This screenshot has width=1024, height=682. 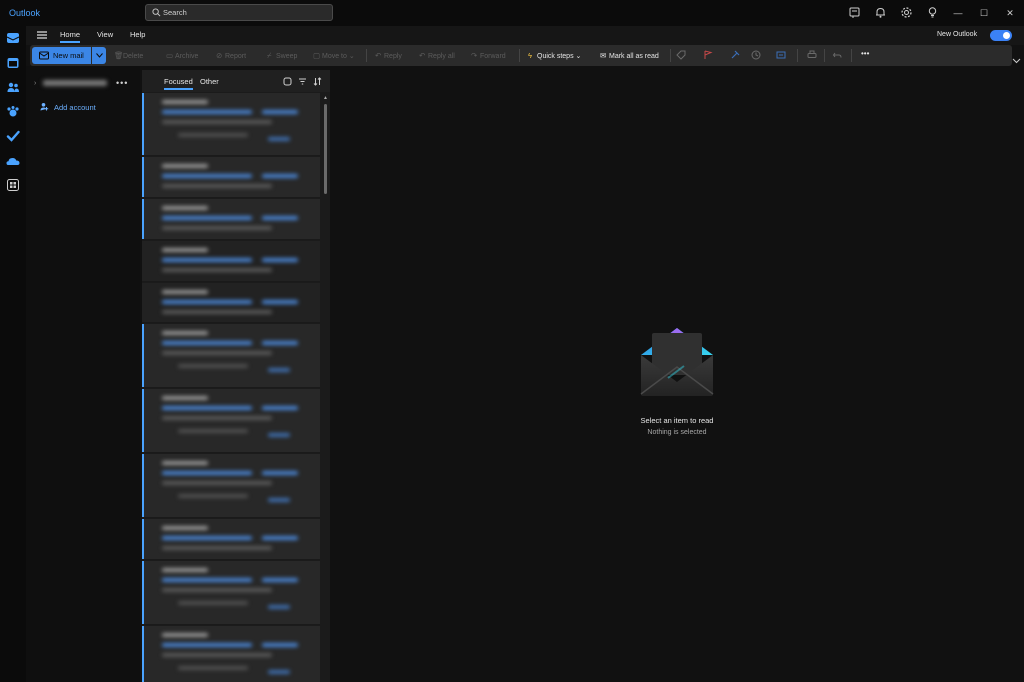 What do you see at coordinates (708, 55) in the screenshot?
I see `flag-icon` at bounding box center [708, 55].